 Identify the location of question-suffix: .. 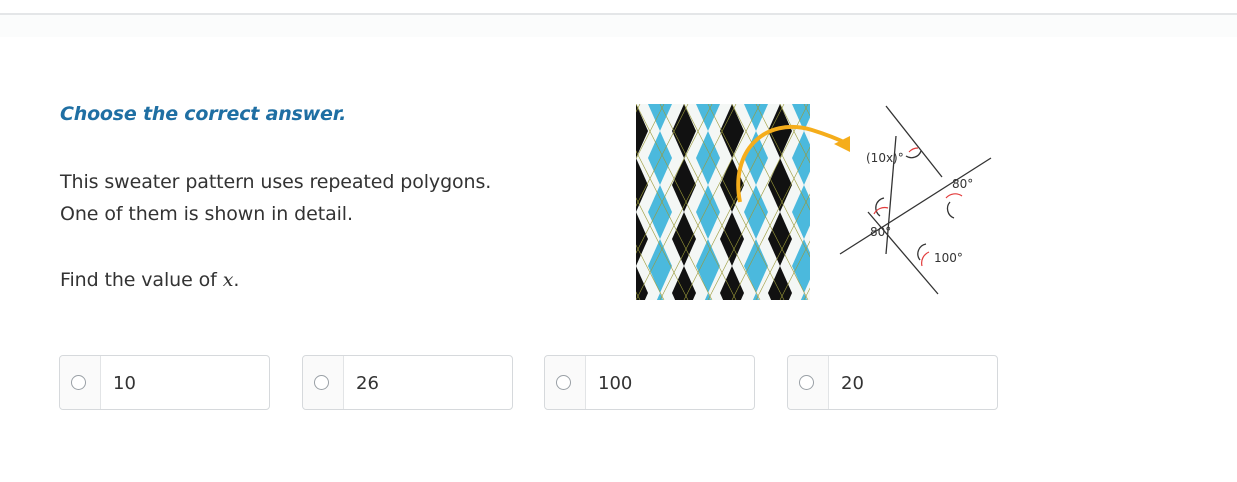
(236, 280).